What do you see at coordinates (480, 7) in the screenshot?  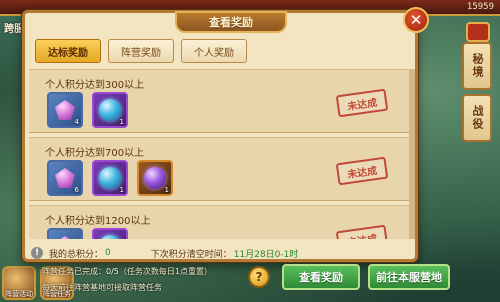 I see `top-right-number: 15959` at bounding box center [480, 7].